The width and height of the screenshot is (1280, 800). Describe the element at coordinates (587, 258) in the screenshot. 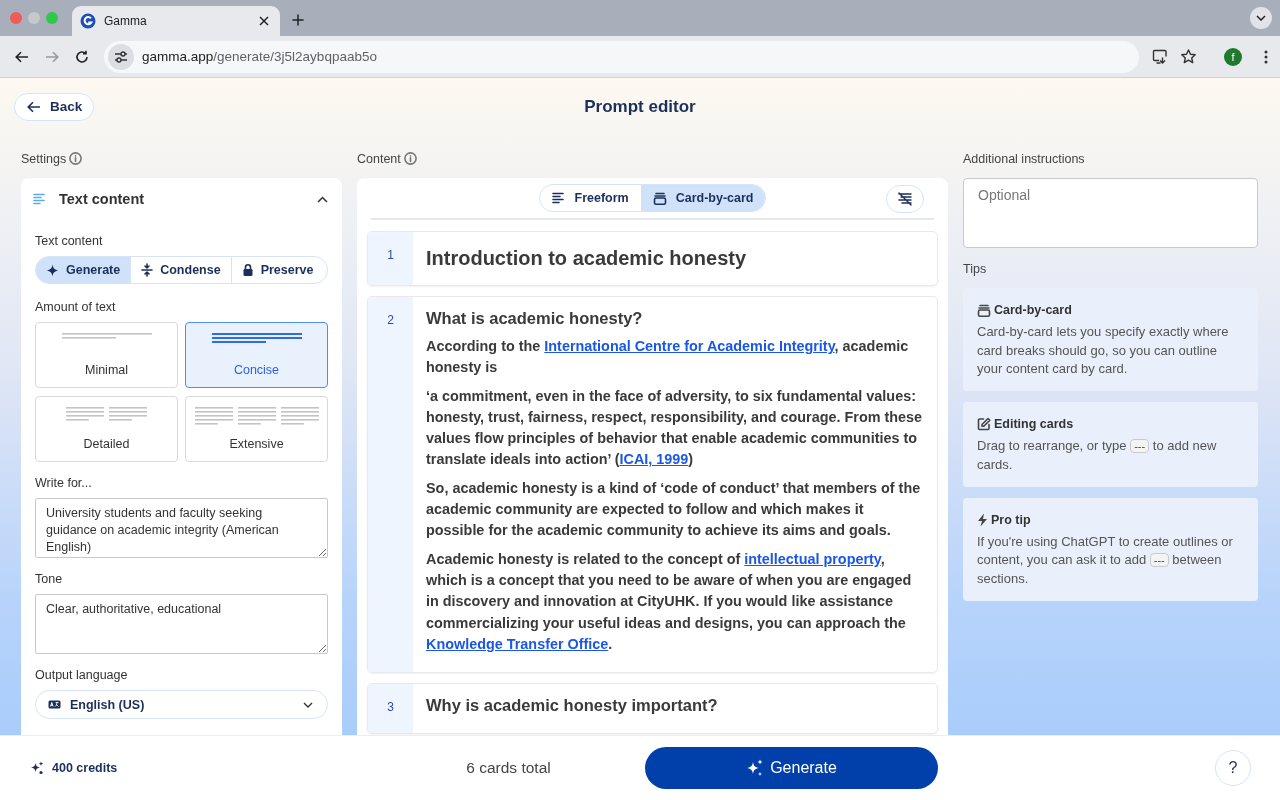

I see `card-title: Introduction to academic honesty` at that location.